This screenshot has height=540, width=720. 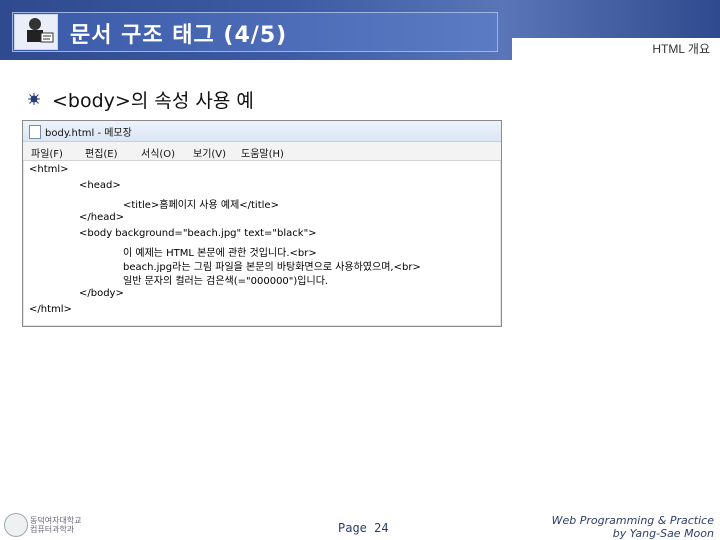 What do you see at coordinates (363, 528) in the screenshot?
I see `page-number: Page 24` at bounding box center [363, 528].